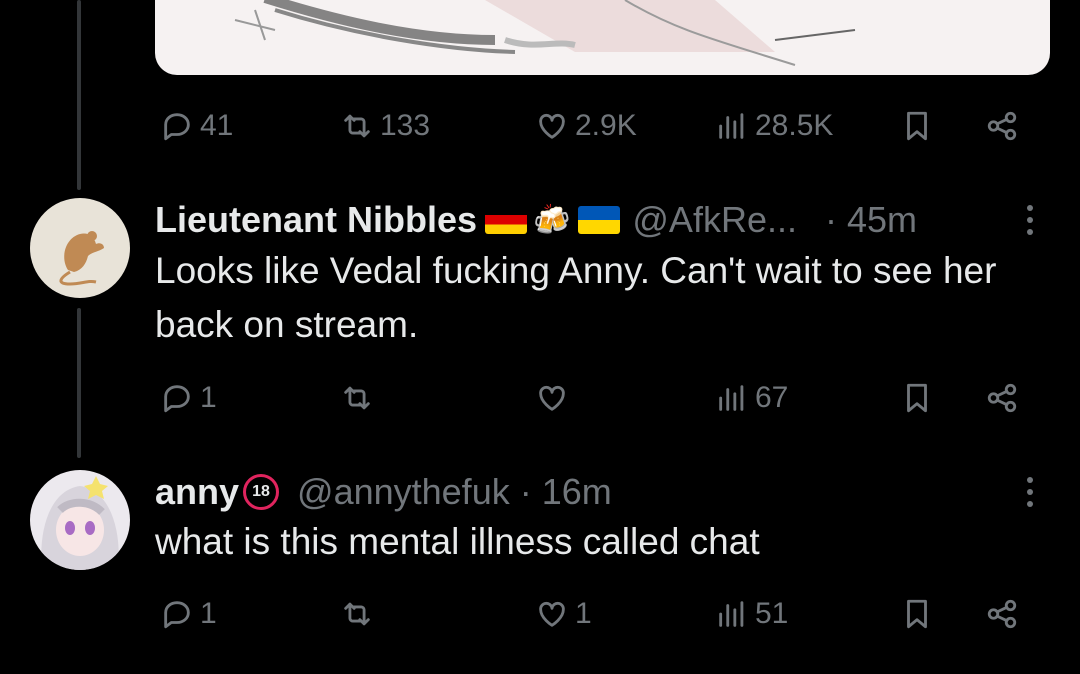  Describe the element at coordinates (751, 398) in the screenshot. I see `views-button: 67` at that location.